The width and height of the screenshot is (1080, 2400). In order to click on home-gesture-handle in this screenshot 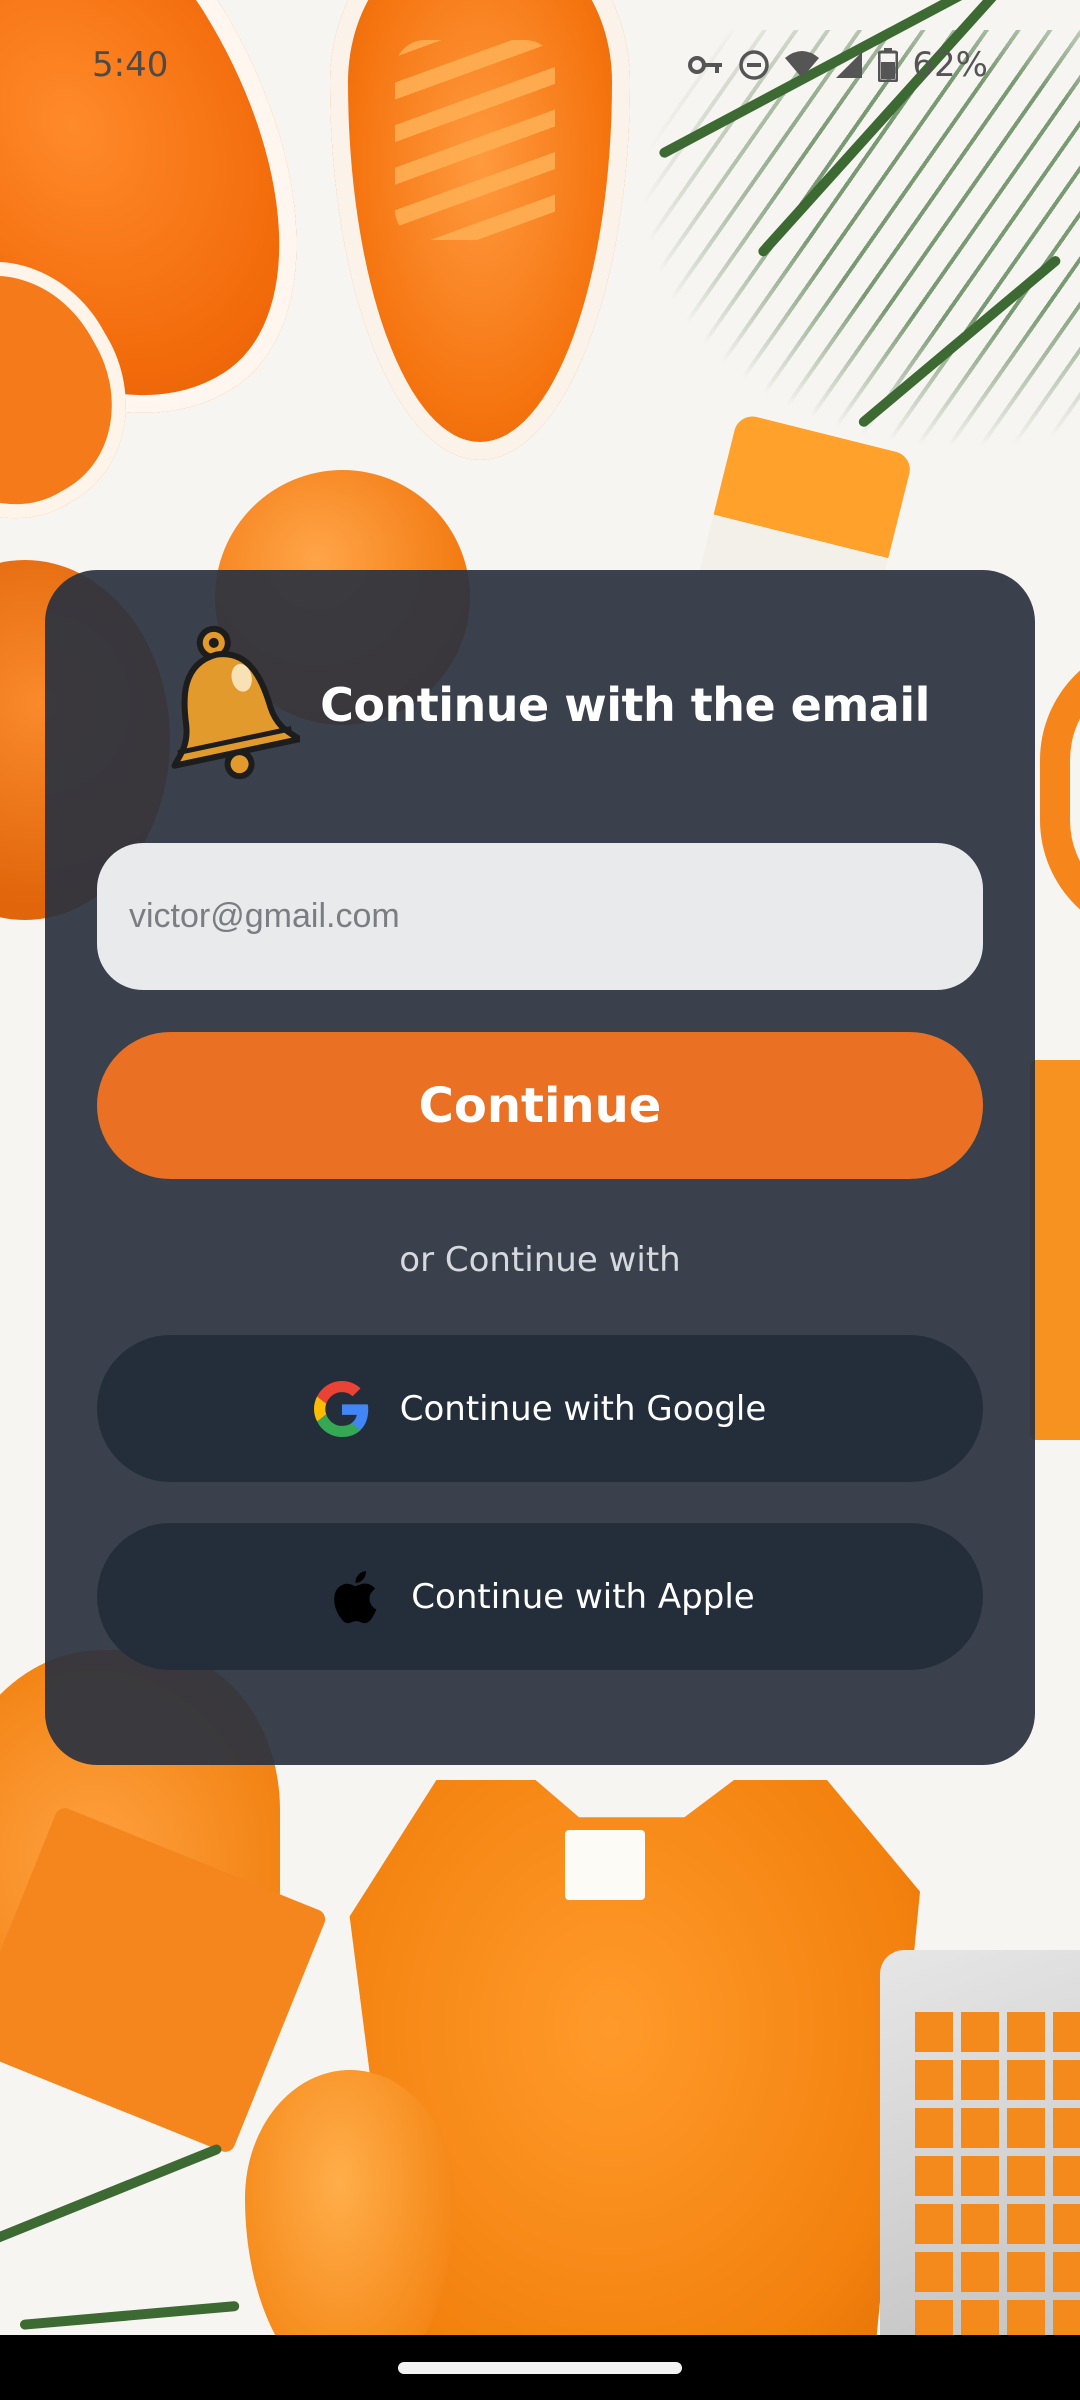, I will do `click(540, 2367)`.